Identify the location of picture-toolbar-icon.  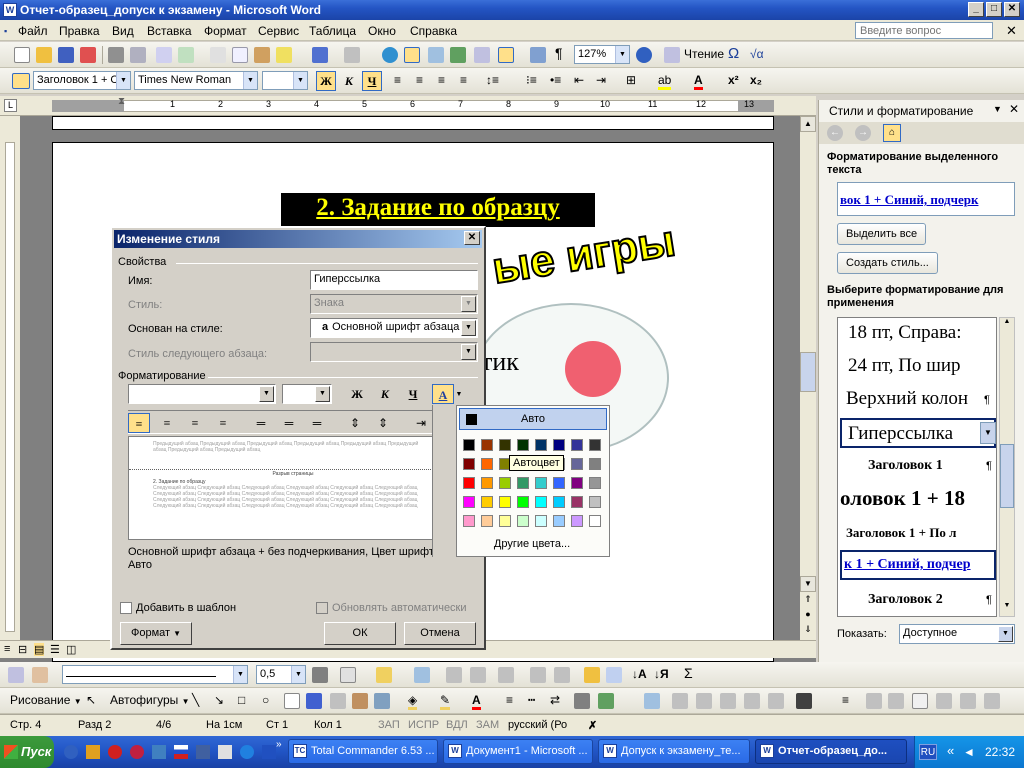
(652, 701).